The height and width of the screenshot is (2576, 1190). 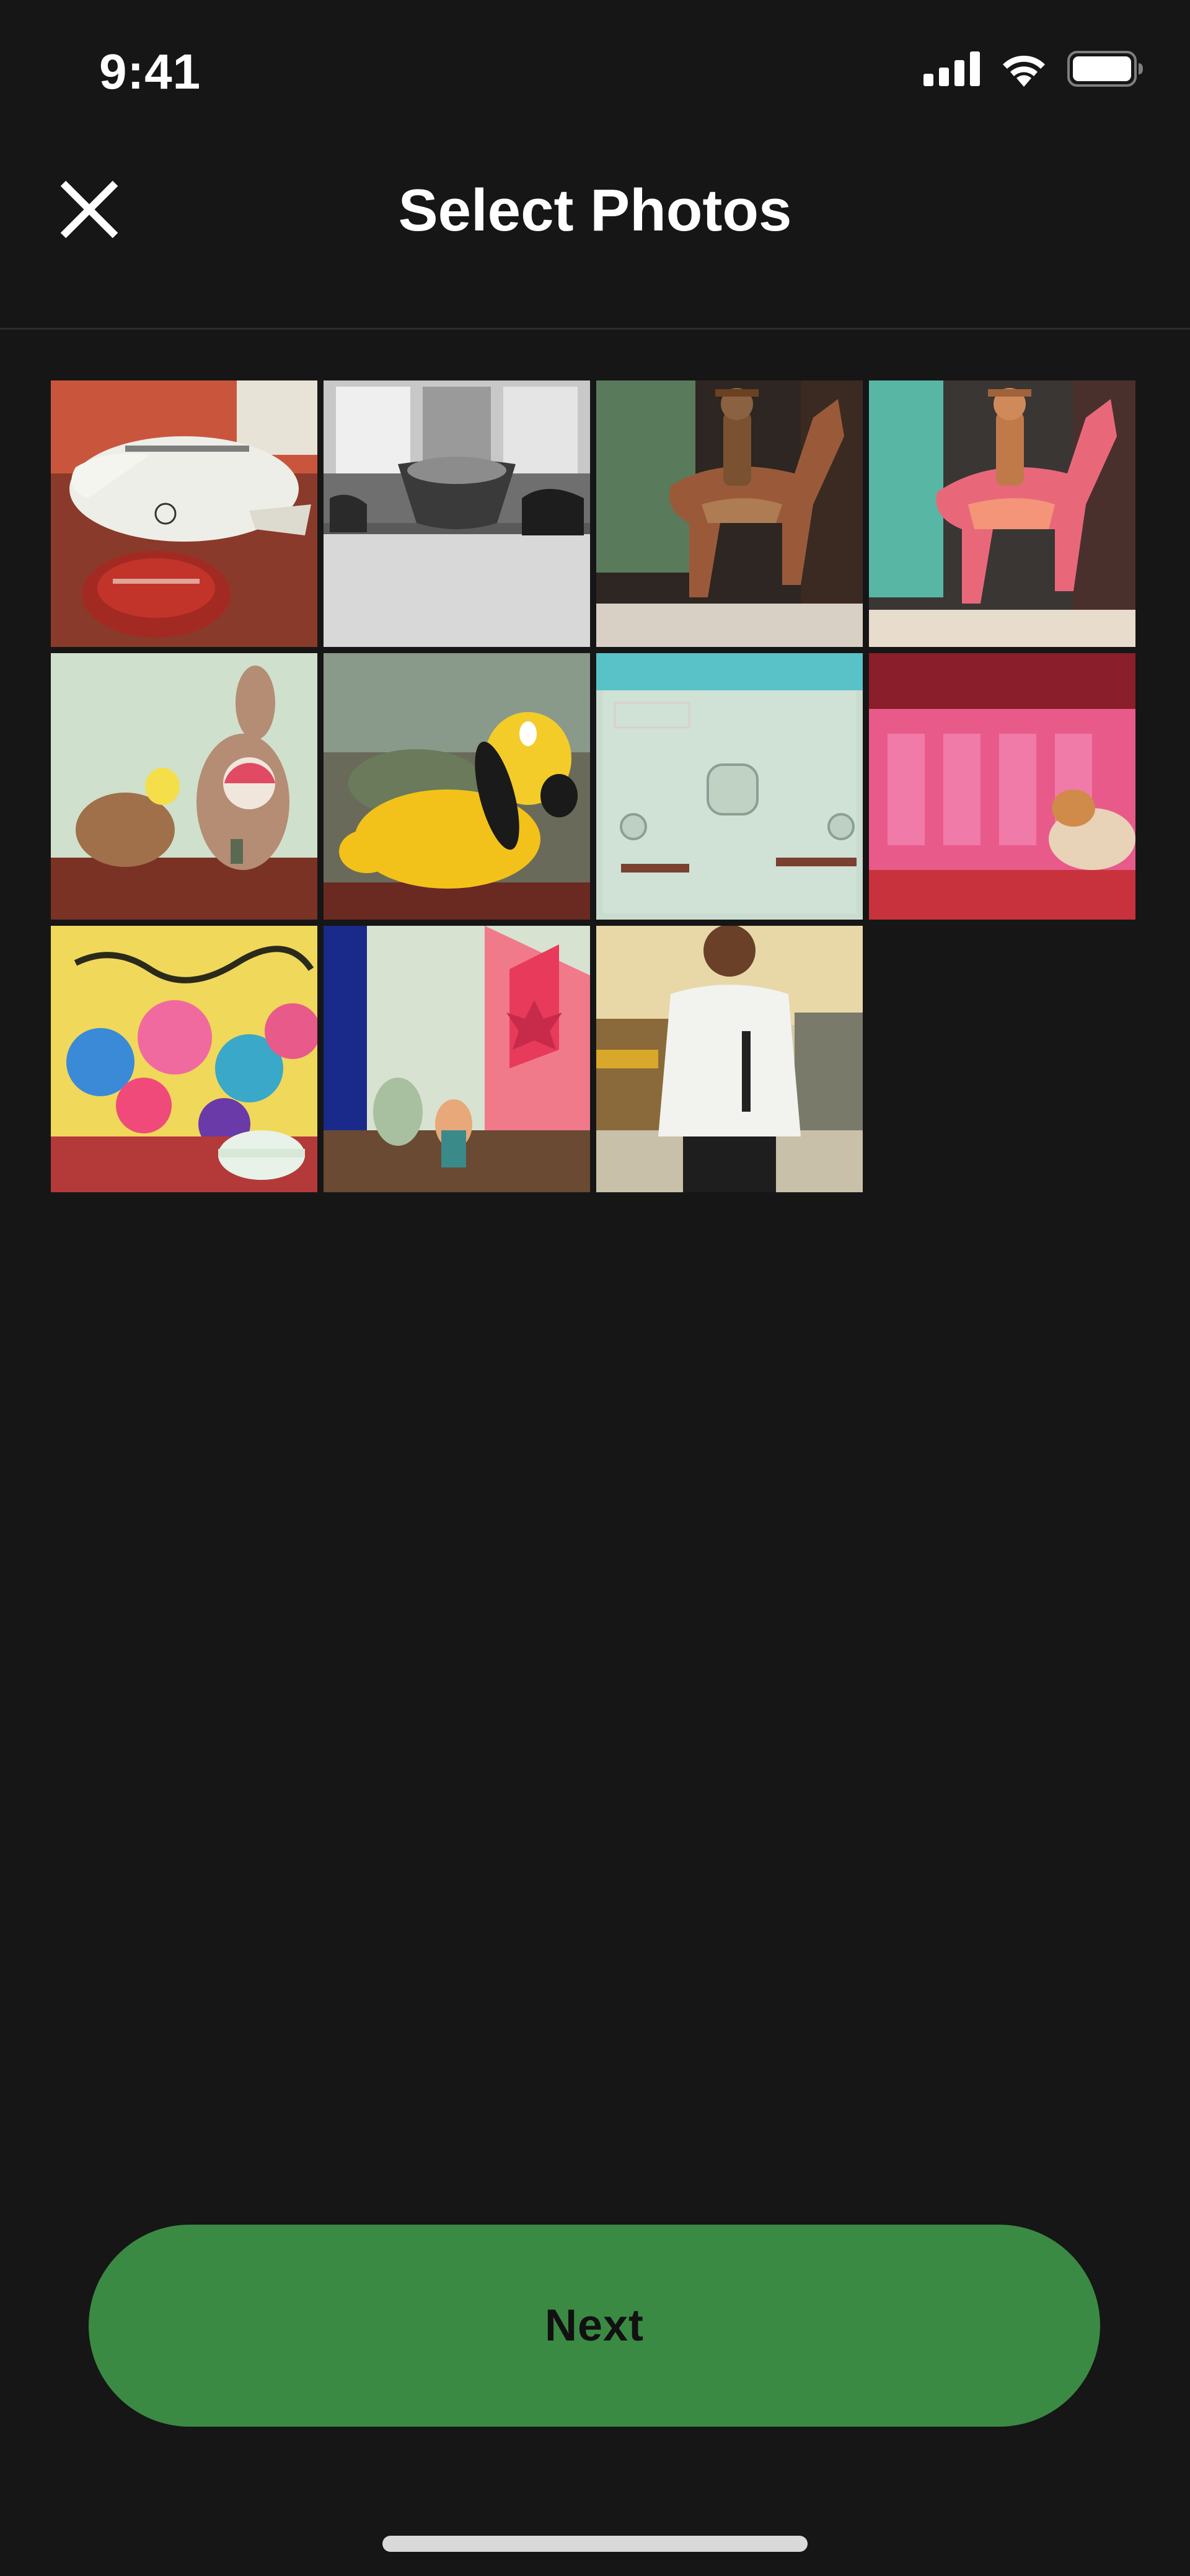 What do you see at coordinates (595, 211) in the screenshot?
I see `page-title: Select Photos` at bounding box center [595, 211].